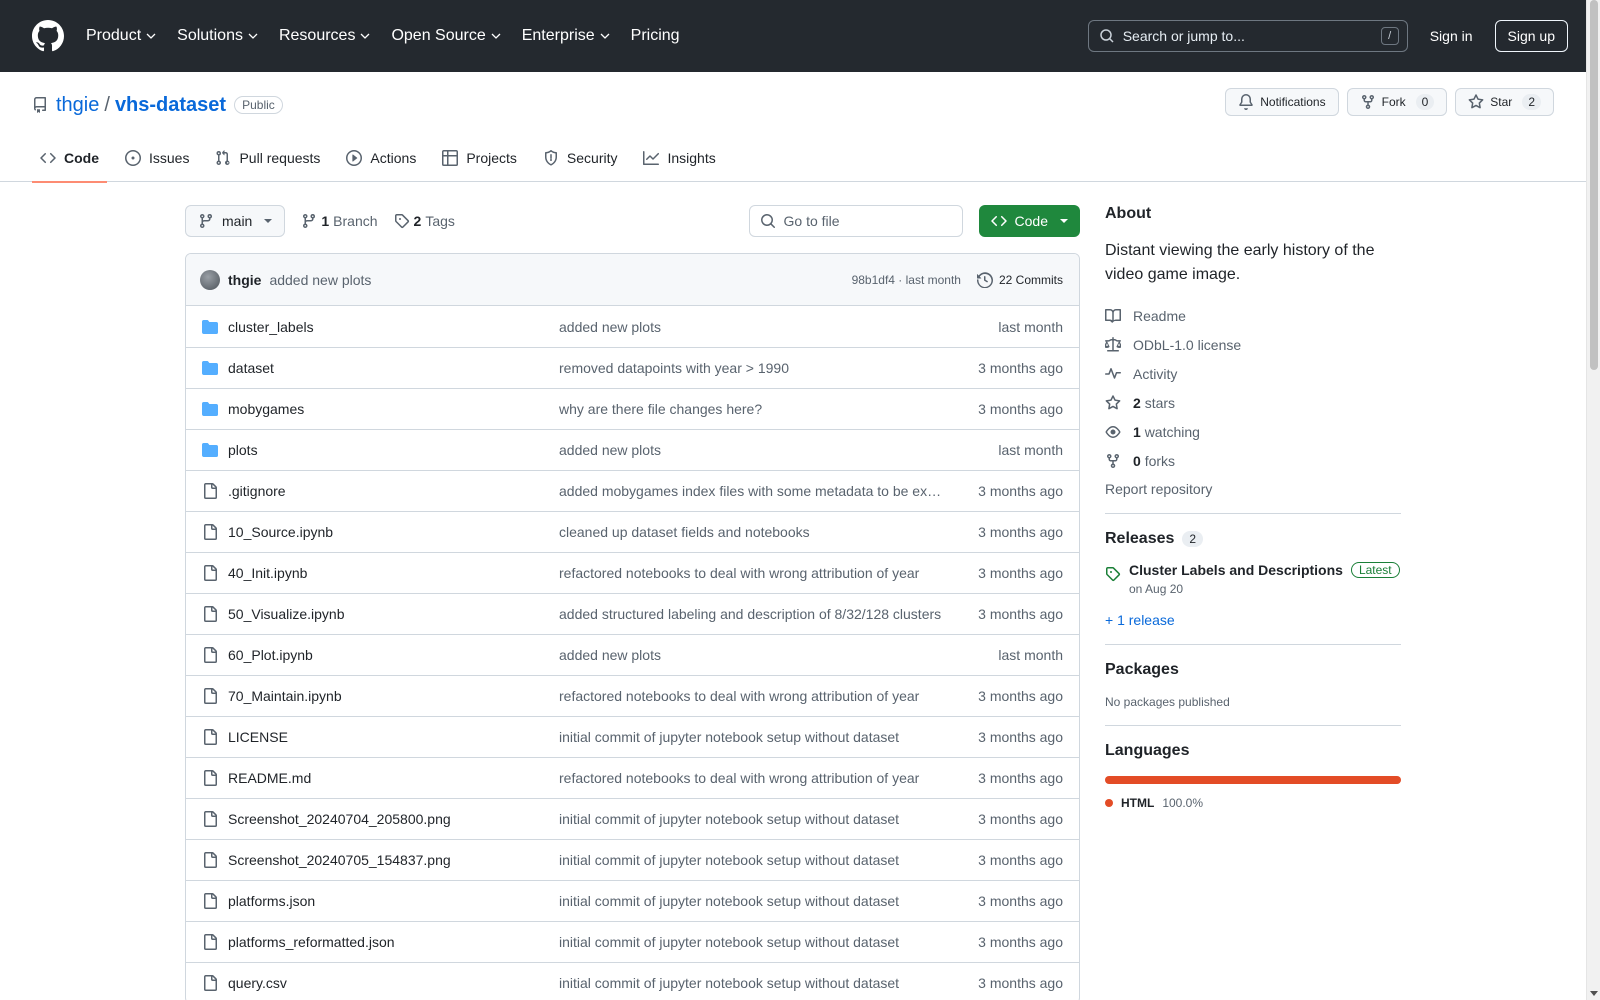 The image size is (1600, 1000). I want to click on license-link: ODbL-1.0 license, so click(1253, 344).